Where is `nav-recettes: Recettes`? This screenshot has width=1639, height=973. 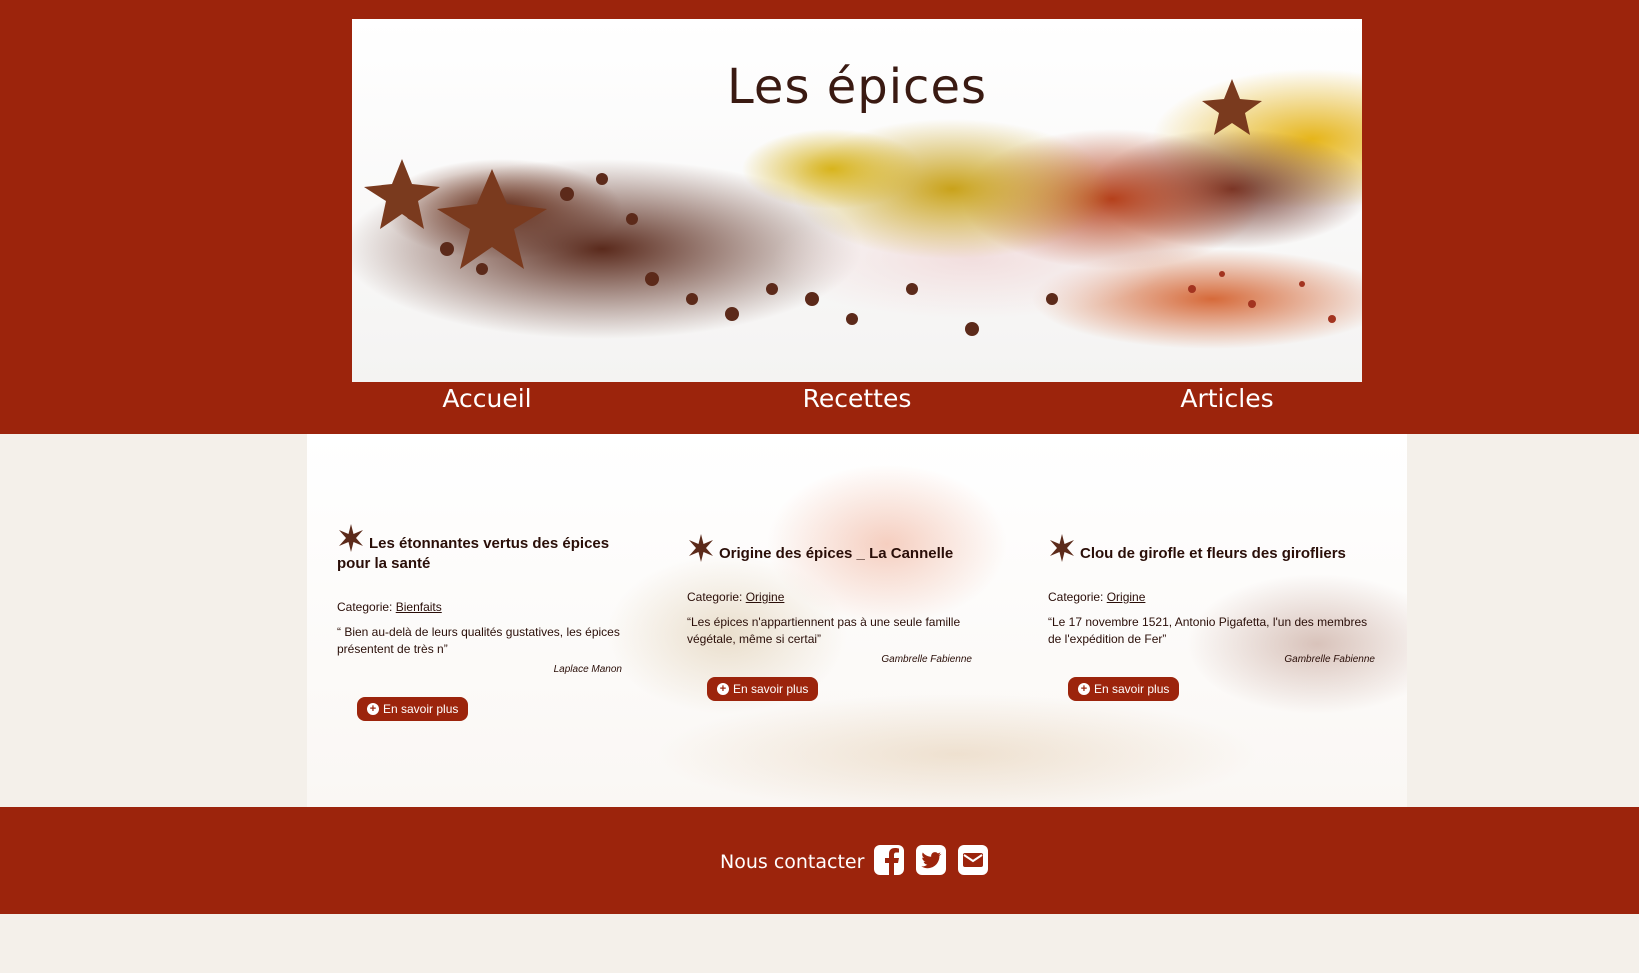
nav-recettes: Recettes is located at coordinates (857, 398).